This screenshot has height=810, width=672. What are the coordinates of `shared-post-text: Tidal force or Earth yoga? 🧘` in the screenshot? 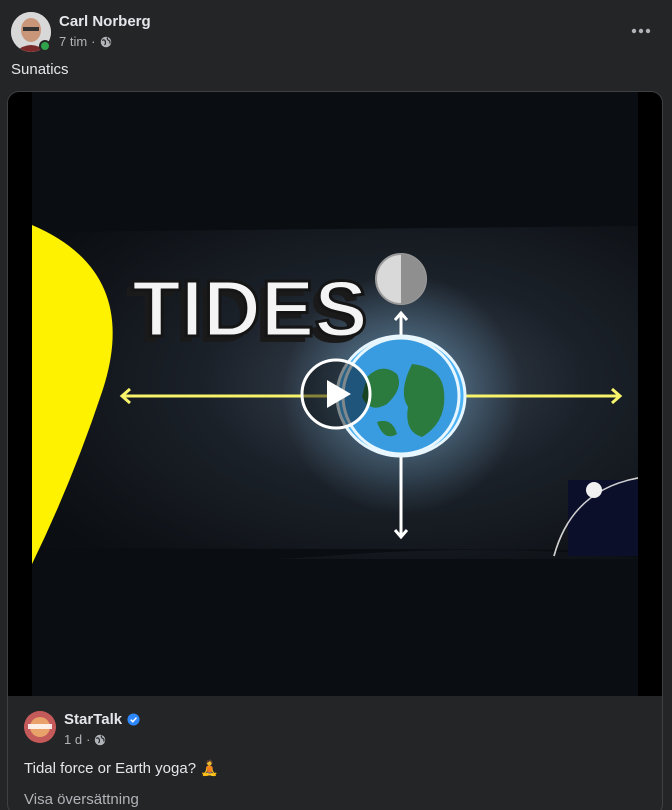 It's located at (121, 768).